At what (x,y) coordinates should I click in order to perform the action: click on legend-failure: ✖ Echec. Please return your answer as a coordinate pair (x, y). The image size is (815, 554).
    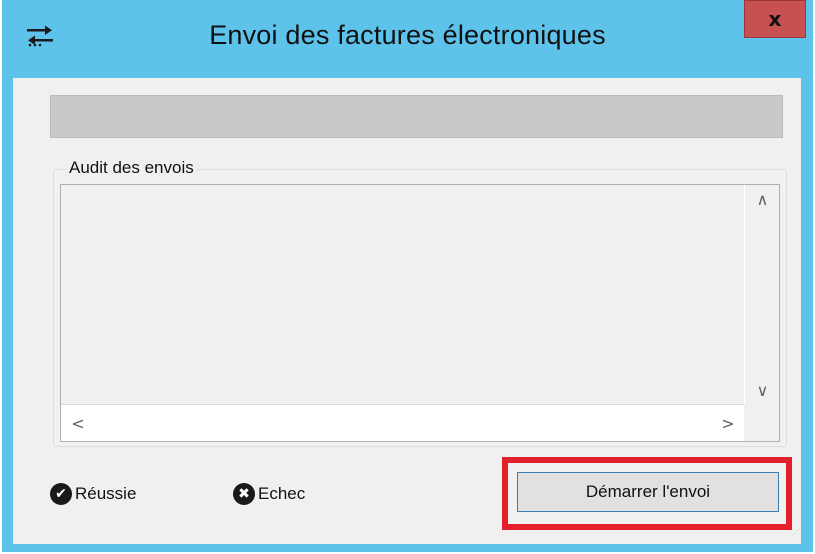
    Looking at the image, I should click on (269, 494).